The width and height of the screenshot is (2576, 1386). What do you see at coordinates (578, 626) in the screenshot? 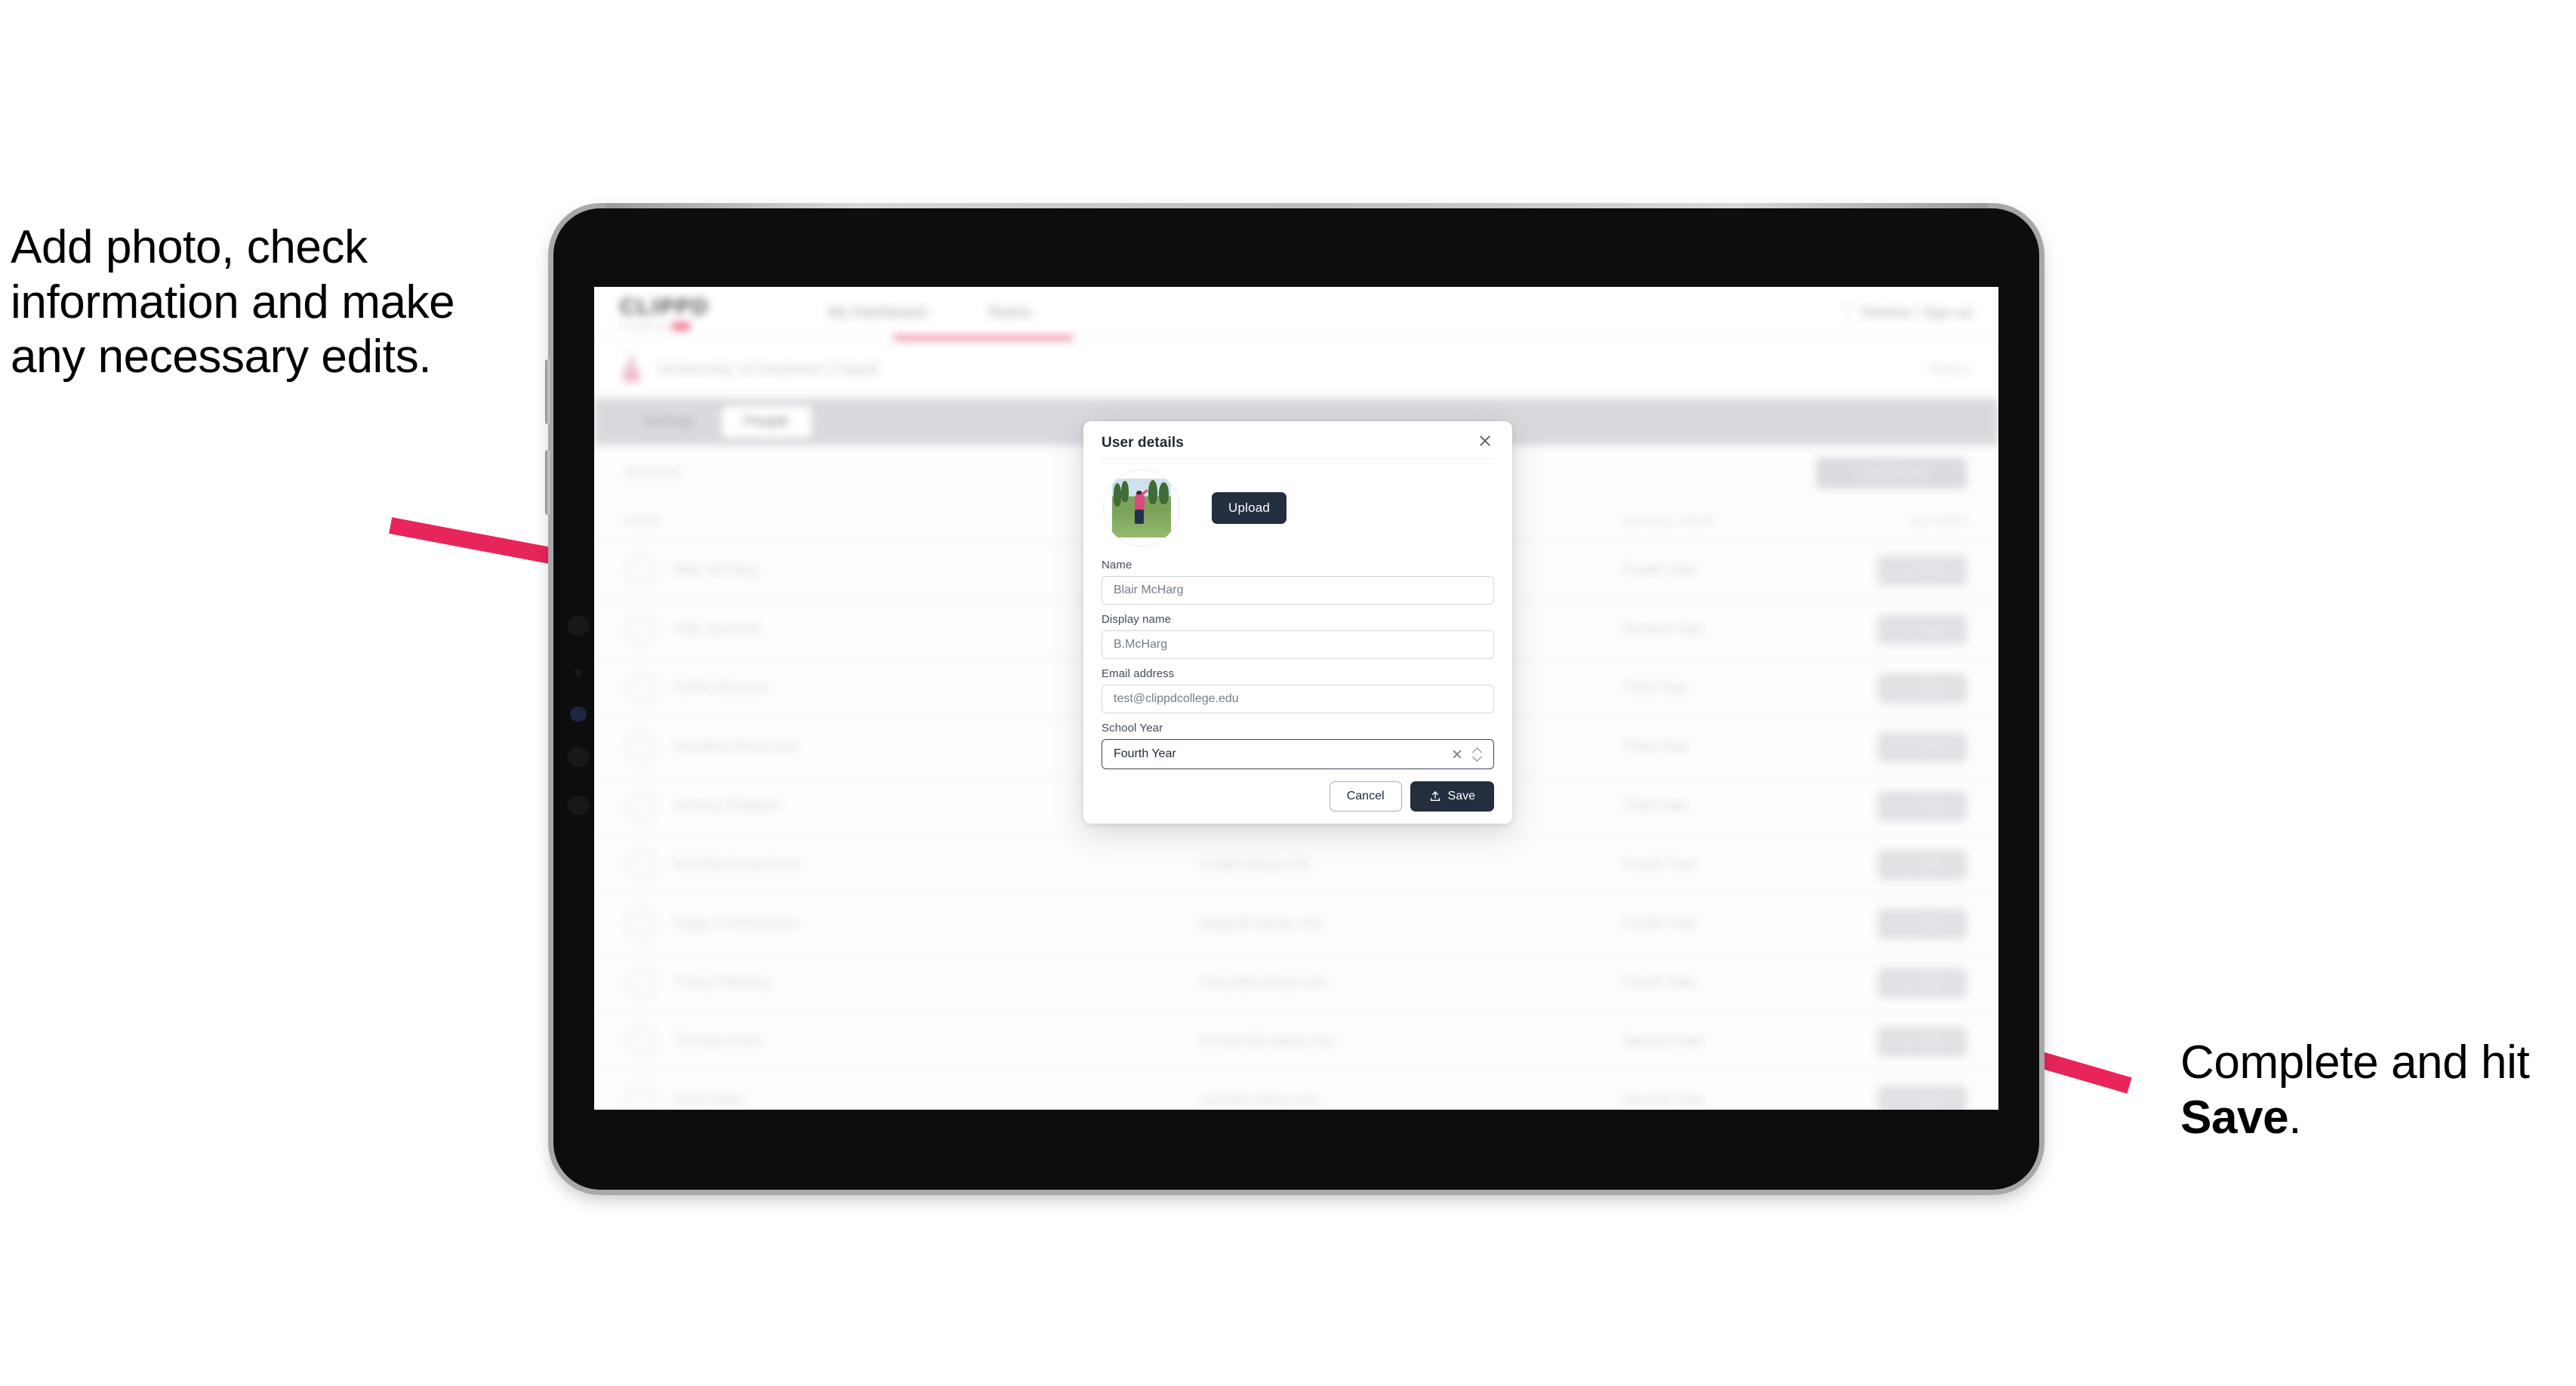
I see `tablet-front-camera` at bounding box center [578, 626].